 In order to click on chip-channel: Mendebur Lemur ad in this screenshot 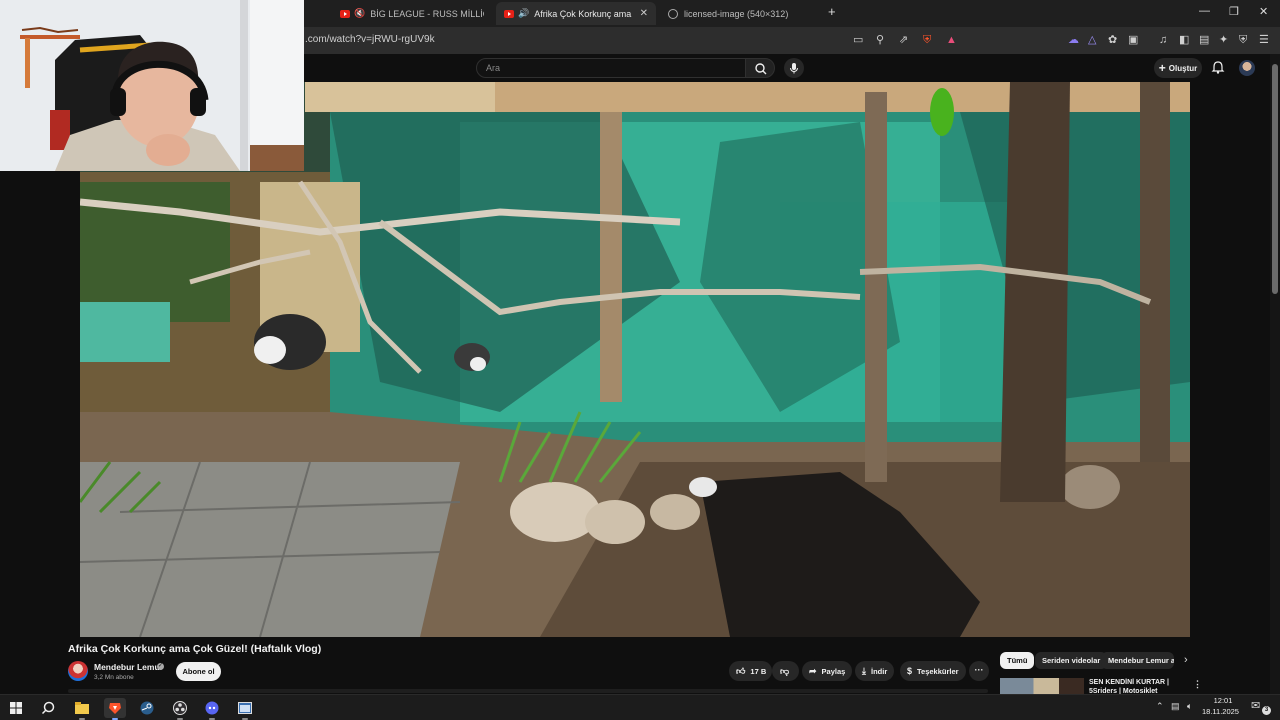, I will do `click(1137, 660)`.